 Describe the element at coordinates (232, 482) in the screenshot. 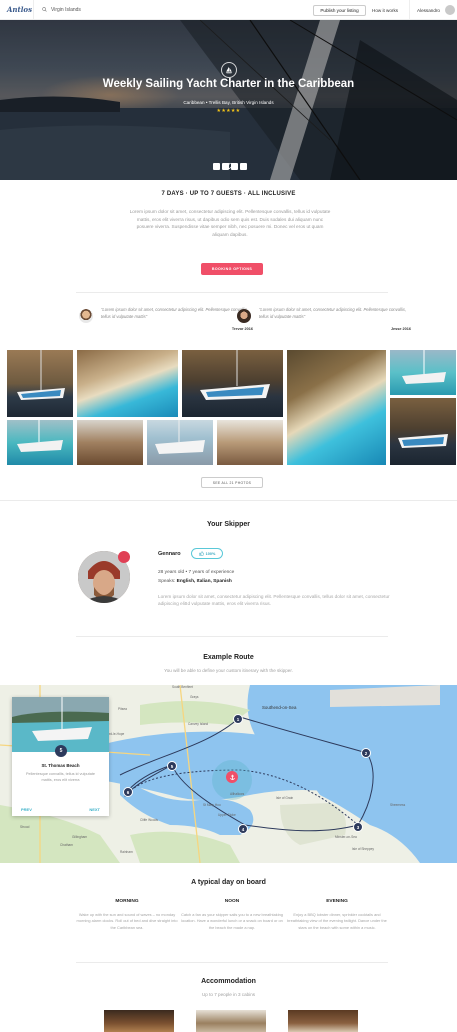

I see `see-all-photos-button: SEE ALL 21 PHOTOS` at that location.